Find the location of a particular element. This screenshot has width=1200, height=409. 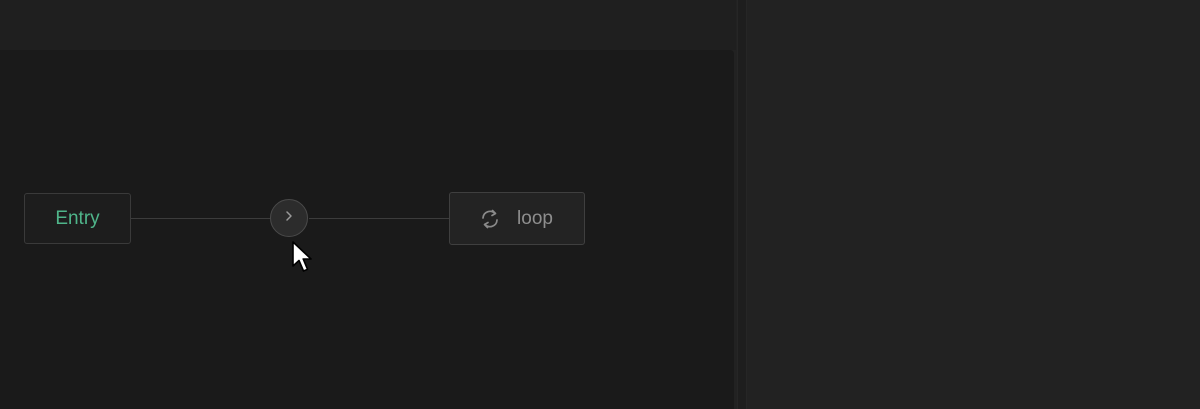

panel-divider is located at coordinates (742, 204).